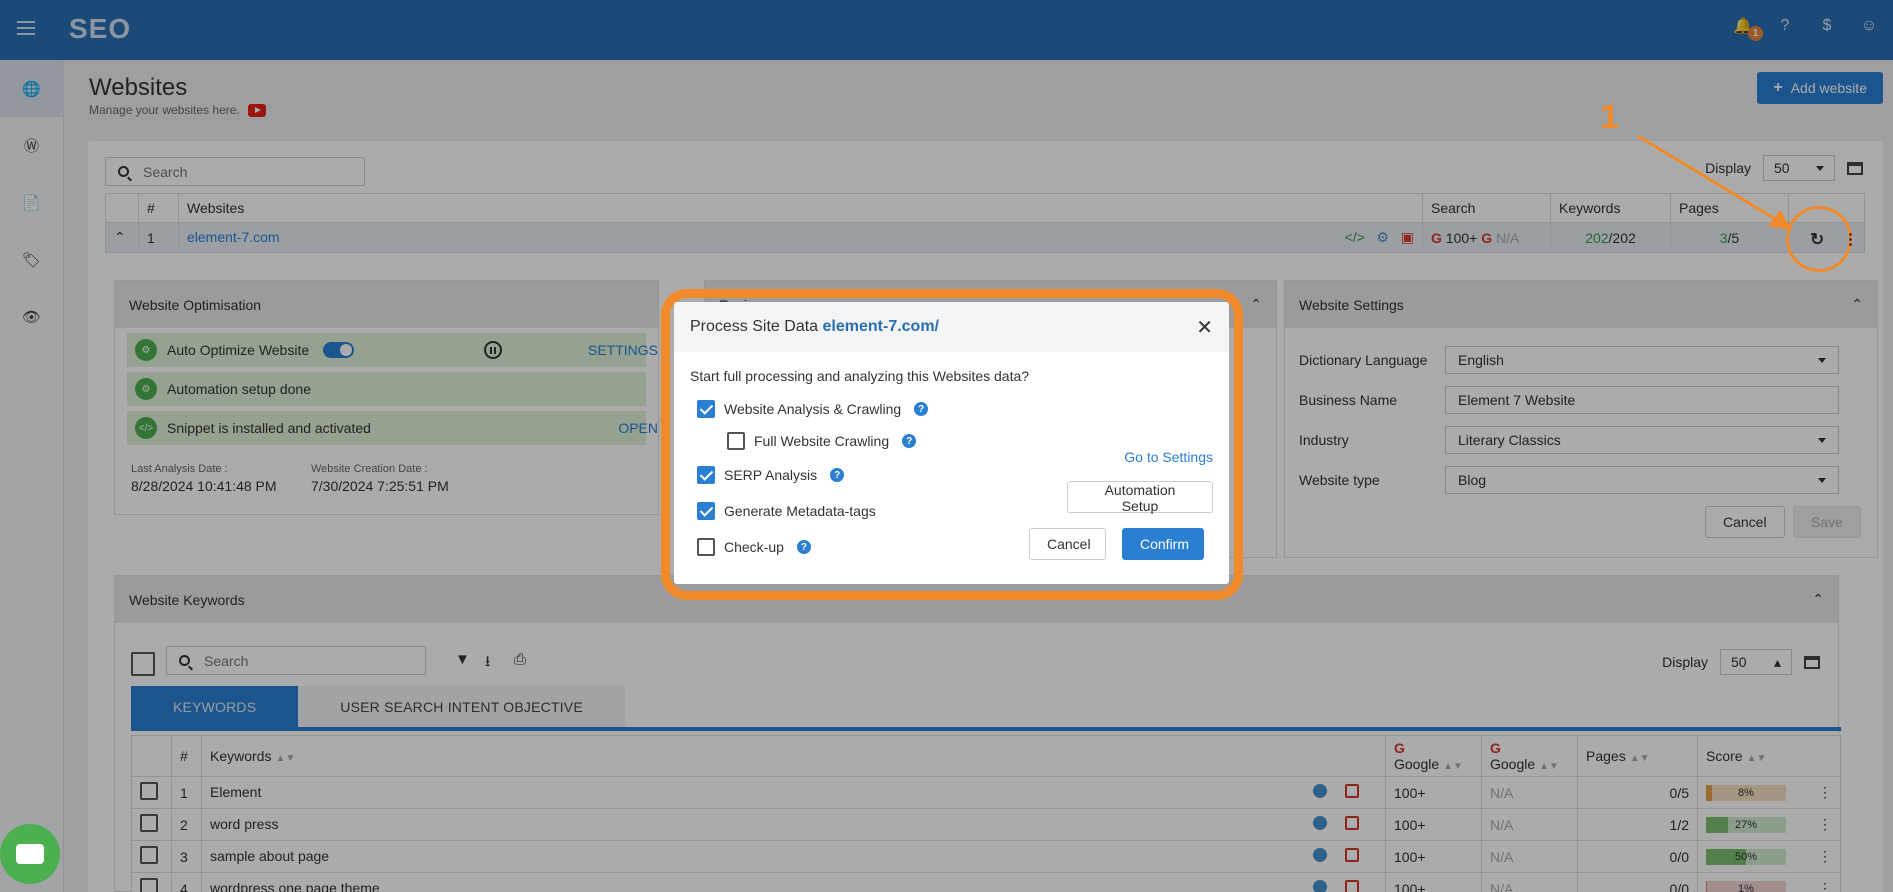 This screenshot has height=892, width=1893. Describe the element at coordinates (1780, 220) in the screenshot. I see `annotation-arrow-head` at that location.